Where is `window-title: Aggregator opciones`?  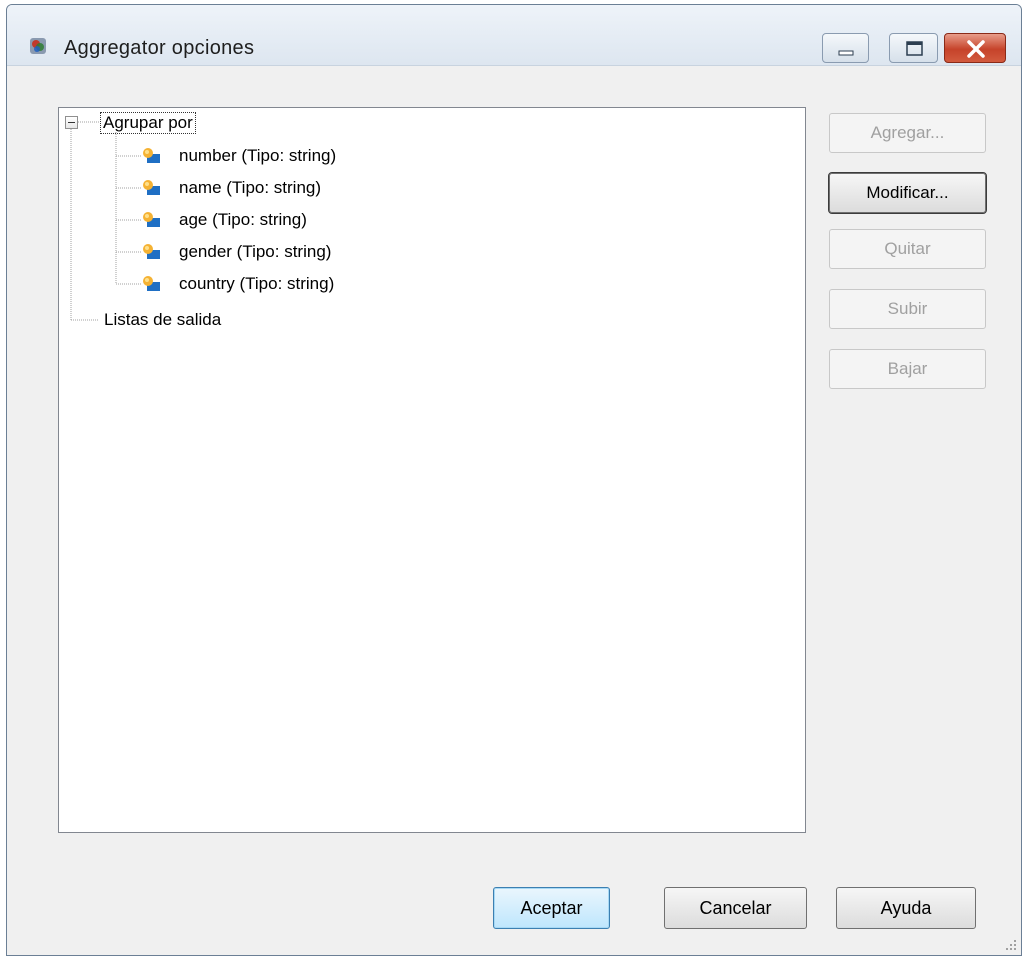 window-title: Aggregator opciones is located at coordinates (159, 48).